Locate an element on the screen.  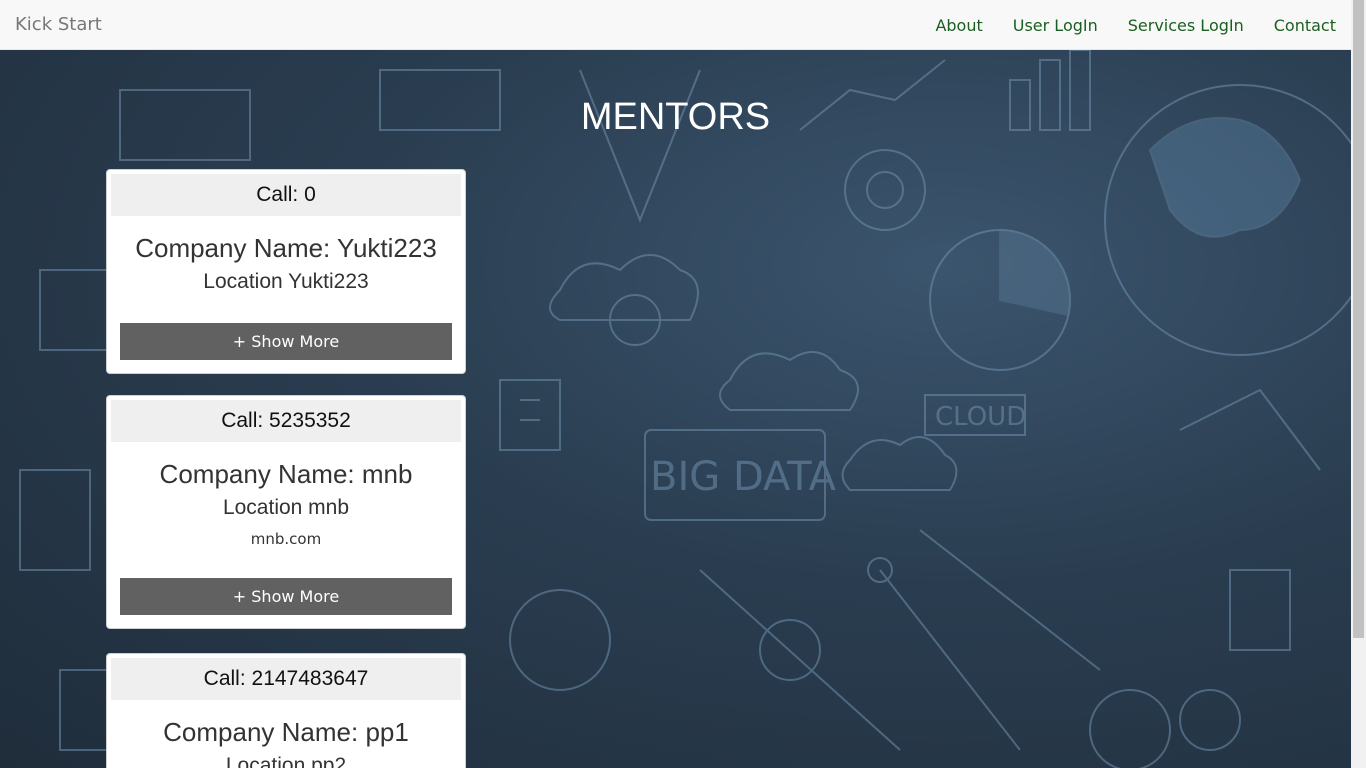
mentor-company-name: Company Name: pp1 is located at coordinates (286, 732).